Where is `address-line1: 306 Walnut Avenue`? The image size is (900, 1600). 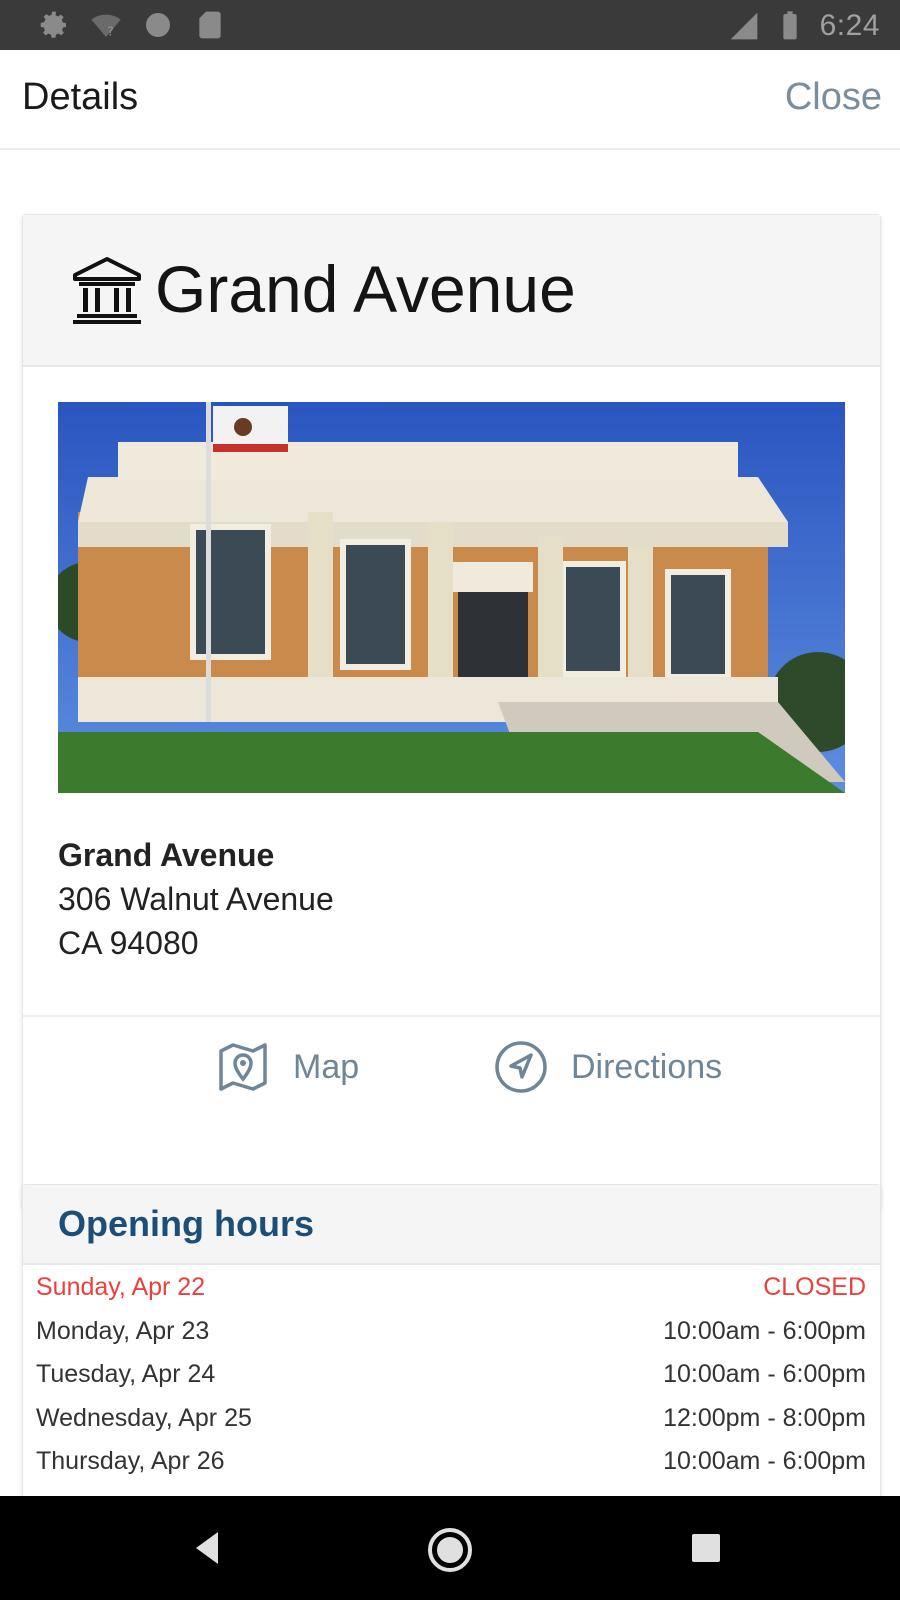 address-line1: 306 Walnut Avenue is located at coordinates (196, 899).